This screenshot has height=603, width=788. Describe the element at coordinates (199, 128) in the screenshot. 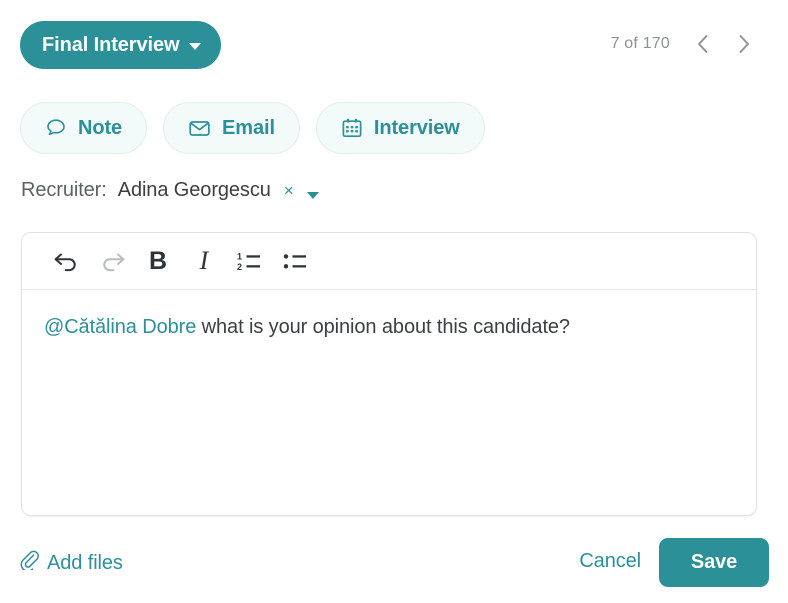

I see `envelope-icon` at that location.